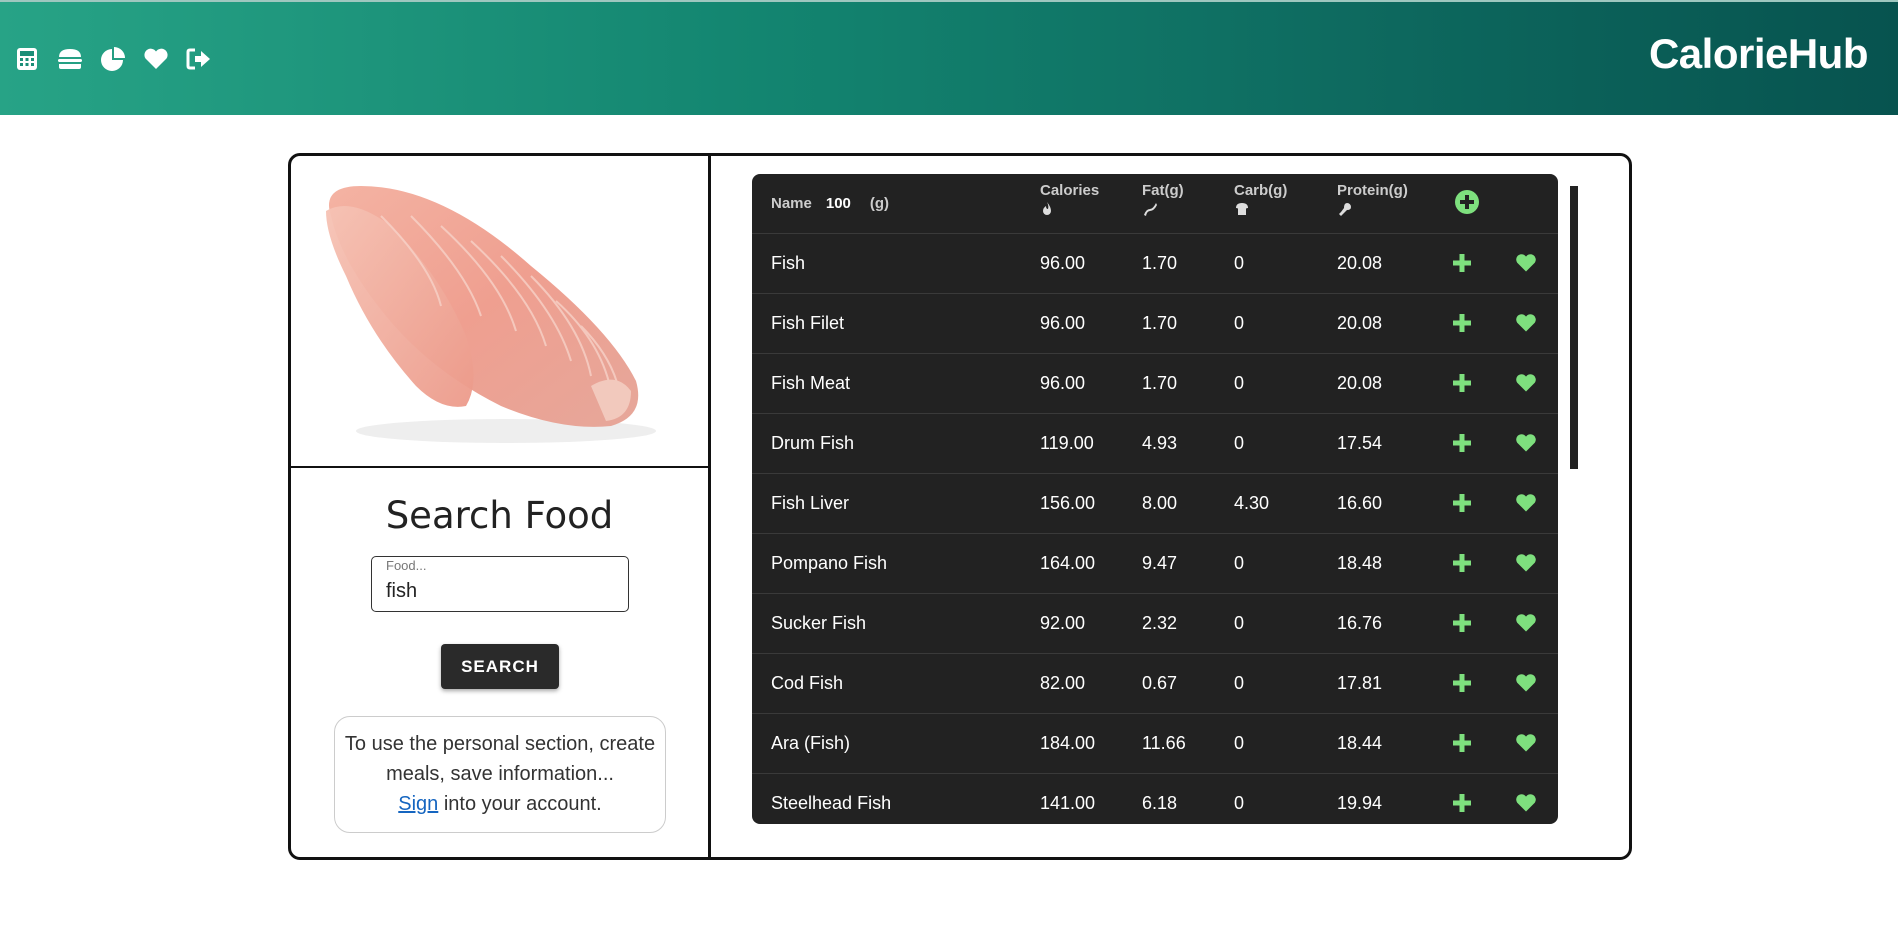 This screenshot has width=1898, height=943. Describe the element at coordinates (499, 515) in the screenshot. I see `search-title: Search Food` at that location.